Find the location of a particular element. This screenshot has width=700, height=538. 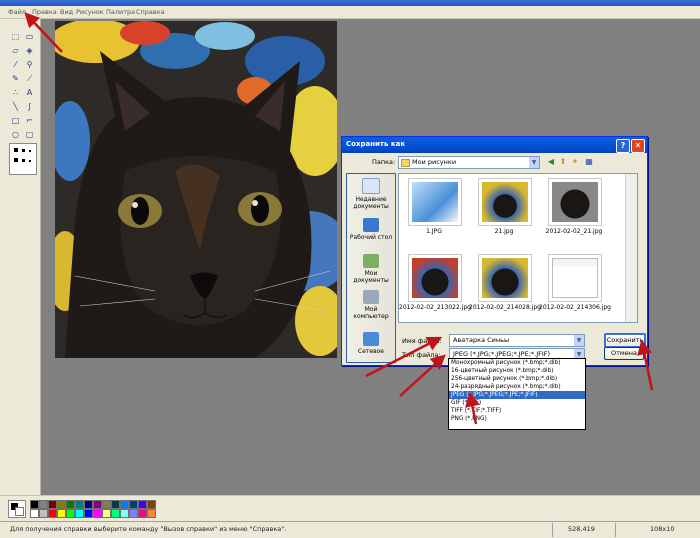

arrow-to-save-button is located at coordinates (645, 365).